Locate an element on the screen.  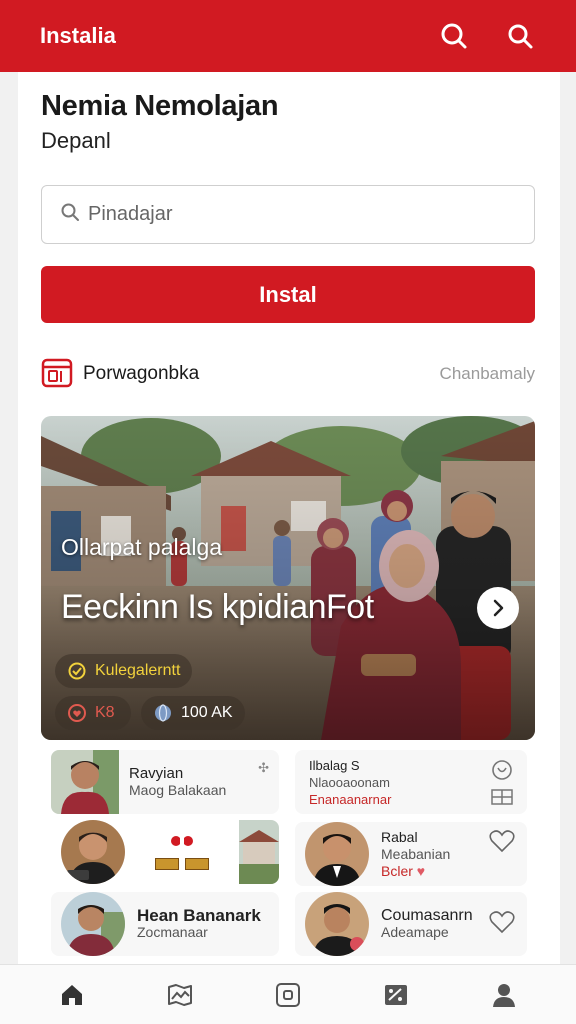
person-card: Coumasanrn Adeamape is located at coordinates (411, 924).